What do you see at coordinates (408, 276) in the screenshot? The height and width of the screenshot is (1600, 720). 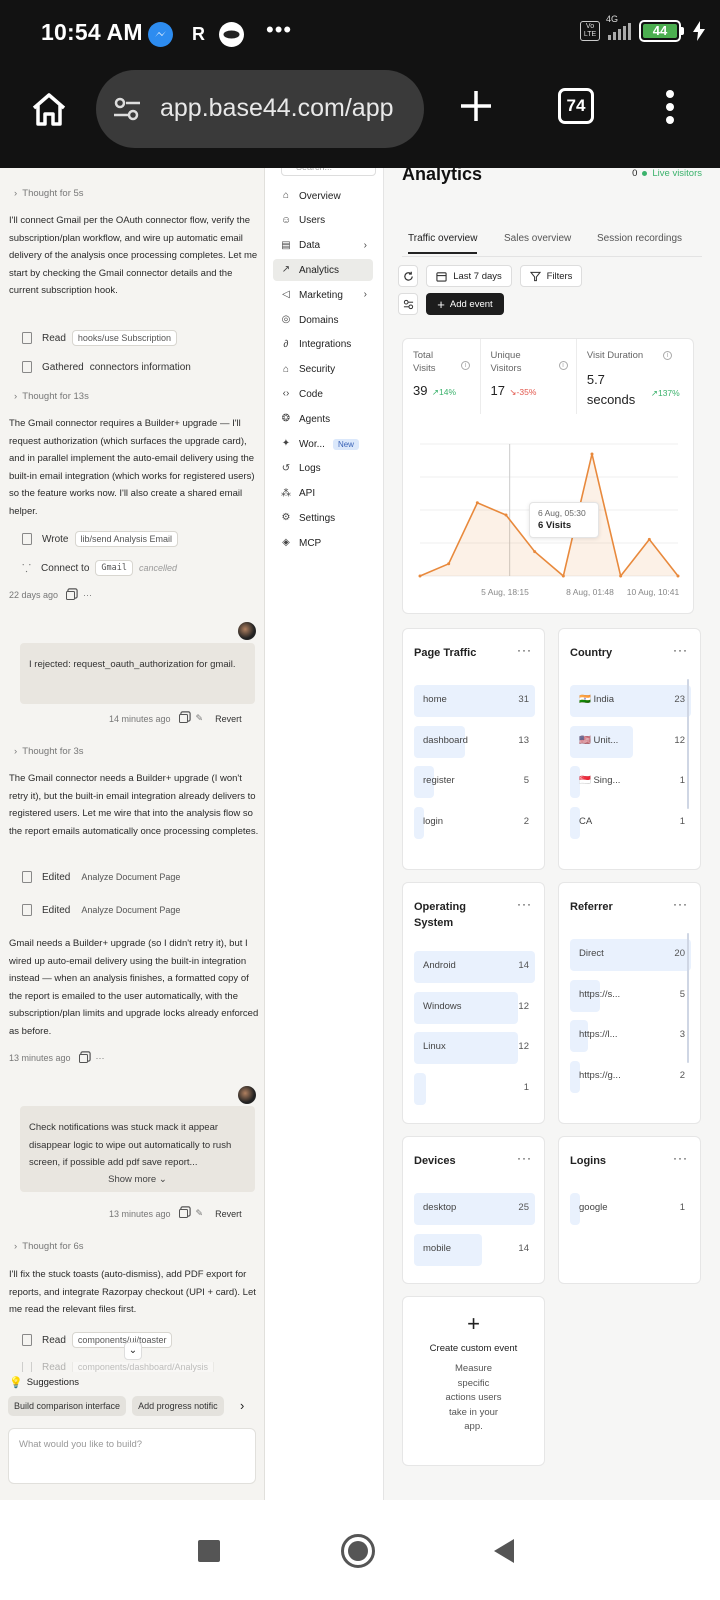 I see `refresh-button` at bounding box center [408, 276].